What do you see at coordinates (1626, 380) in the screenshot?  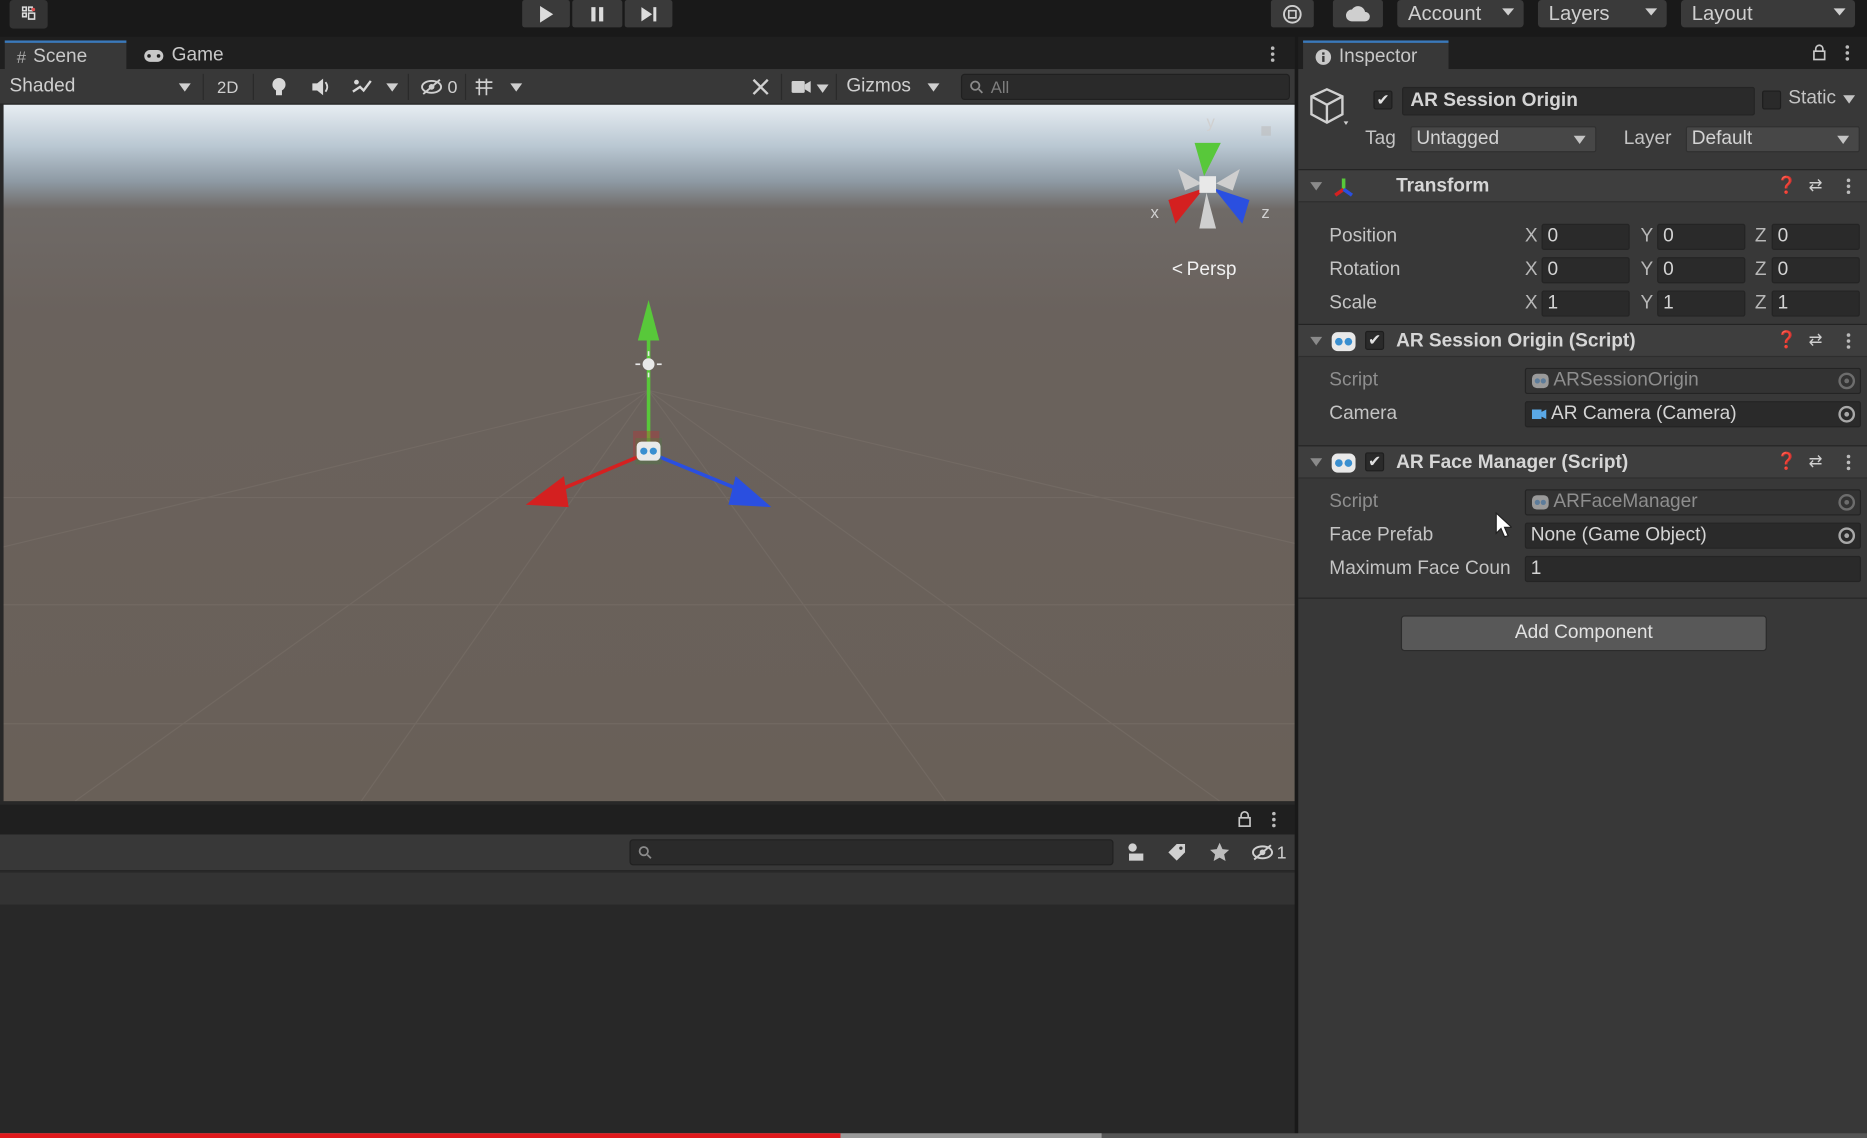 I see `script-value: ARSessionOrigin` at bounding box center [1626, 380].